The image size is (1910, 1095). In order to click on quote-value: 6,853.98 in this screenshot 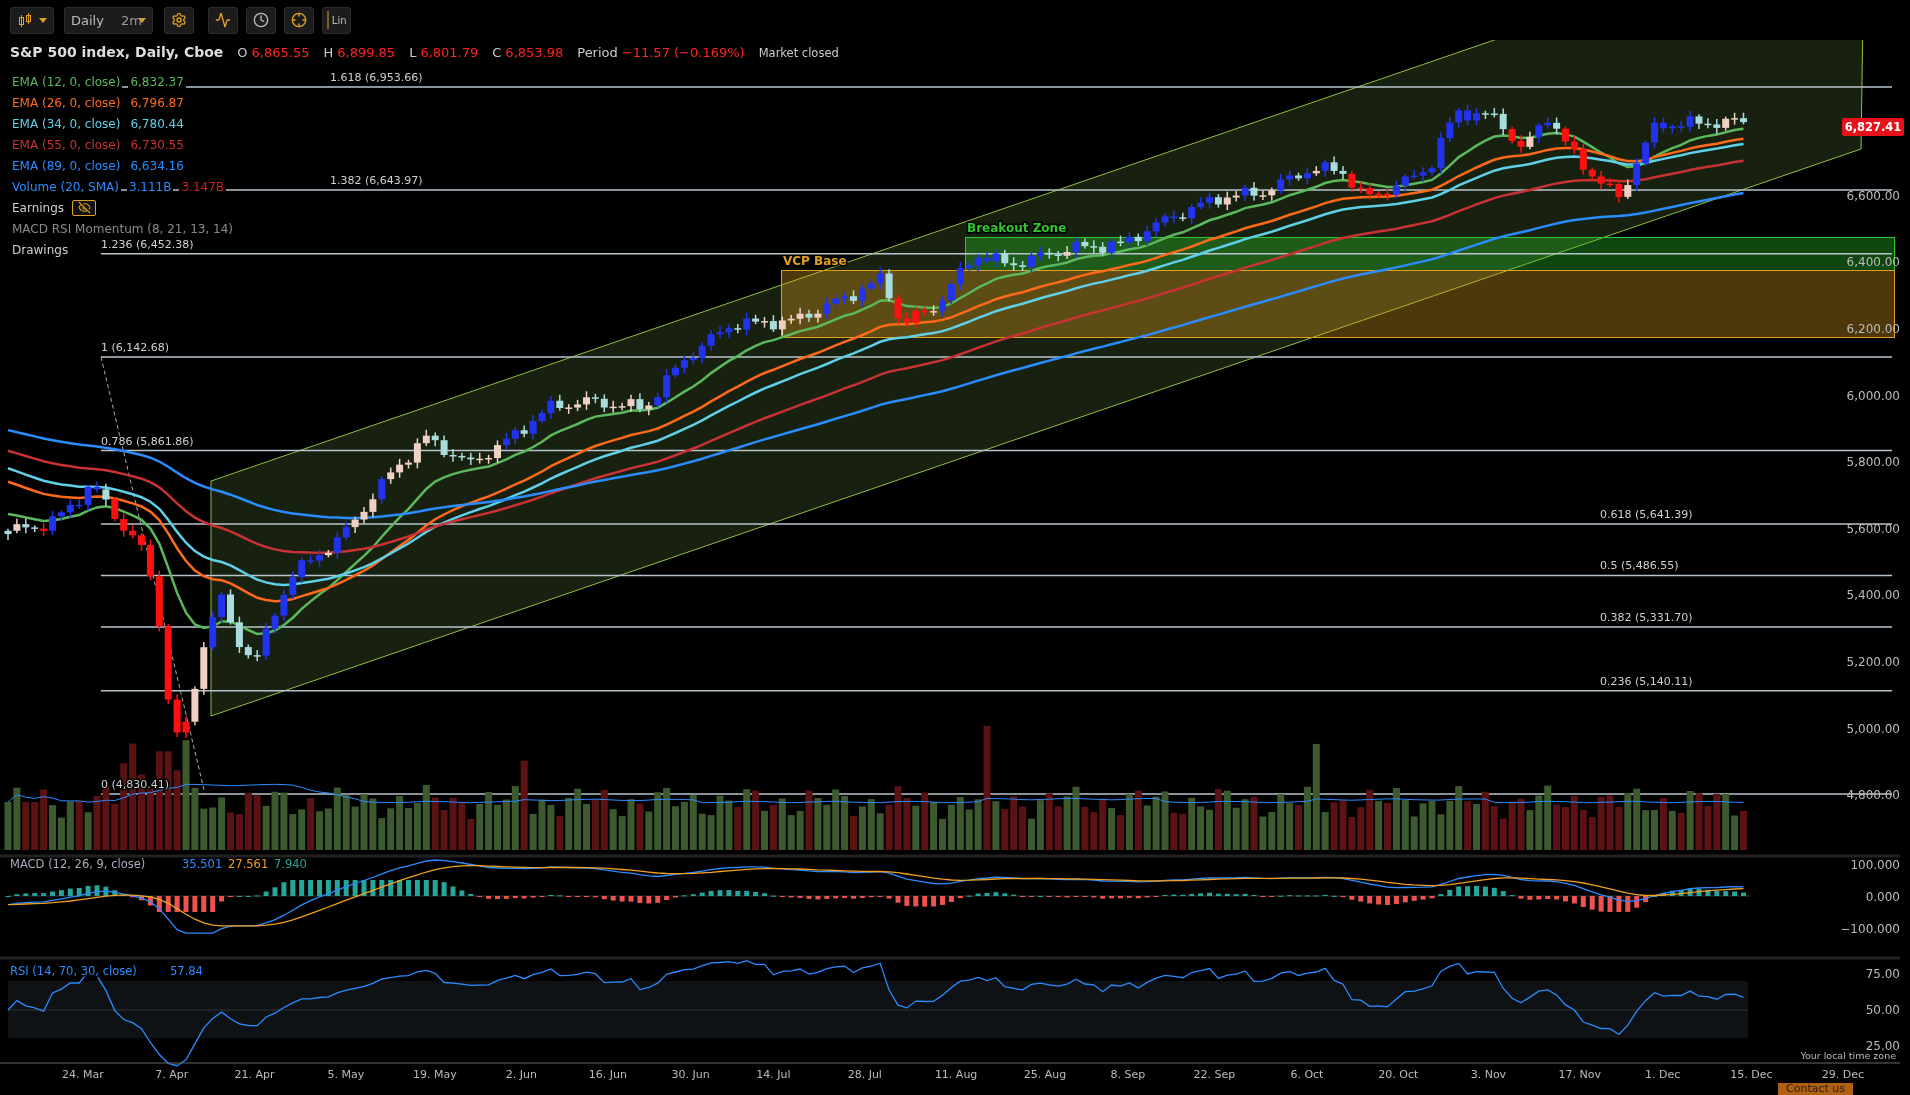, I will do `click(534, 52)`.